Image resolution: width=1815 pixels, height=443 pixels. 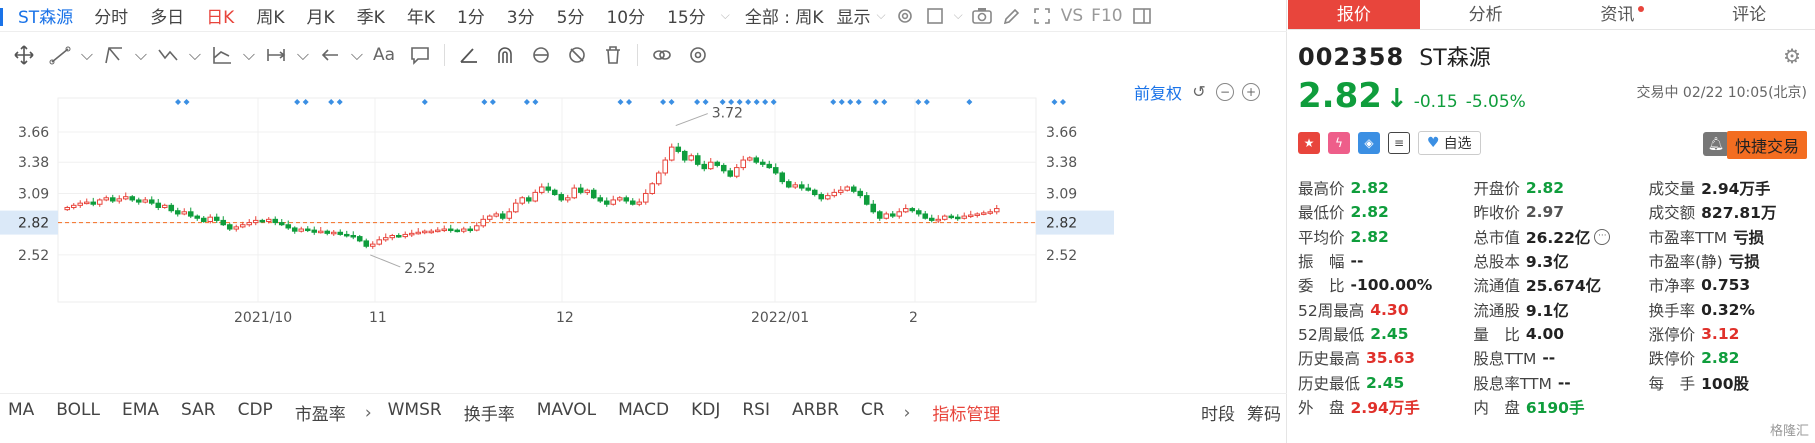 I want to click on measure-tool-icon, so click(x=276, y=55).